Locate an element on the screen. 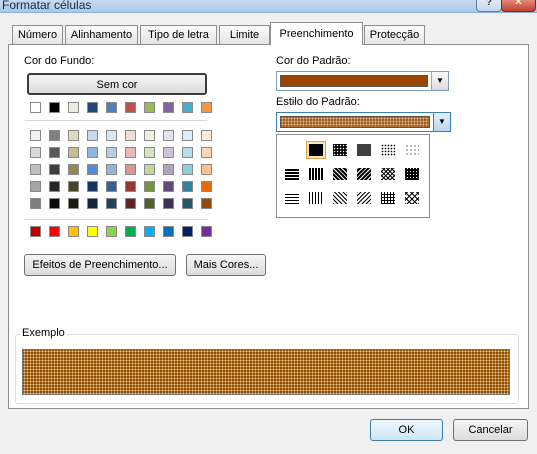 The width and height of the screenshot is (537, 454). pattern-color-dropdown: ▼ is located at coordinates (362, 81).